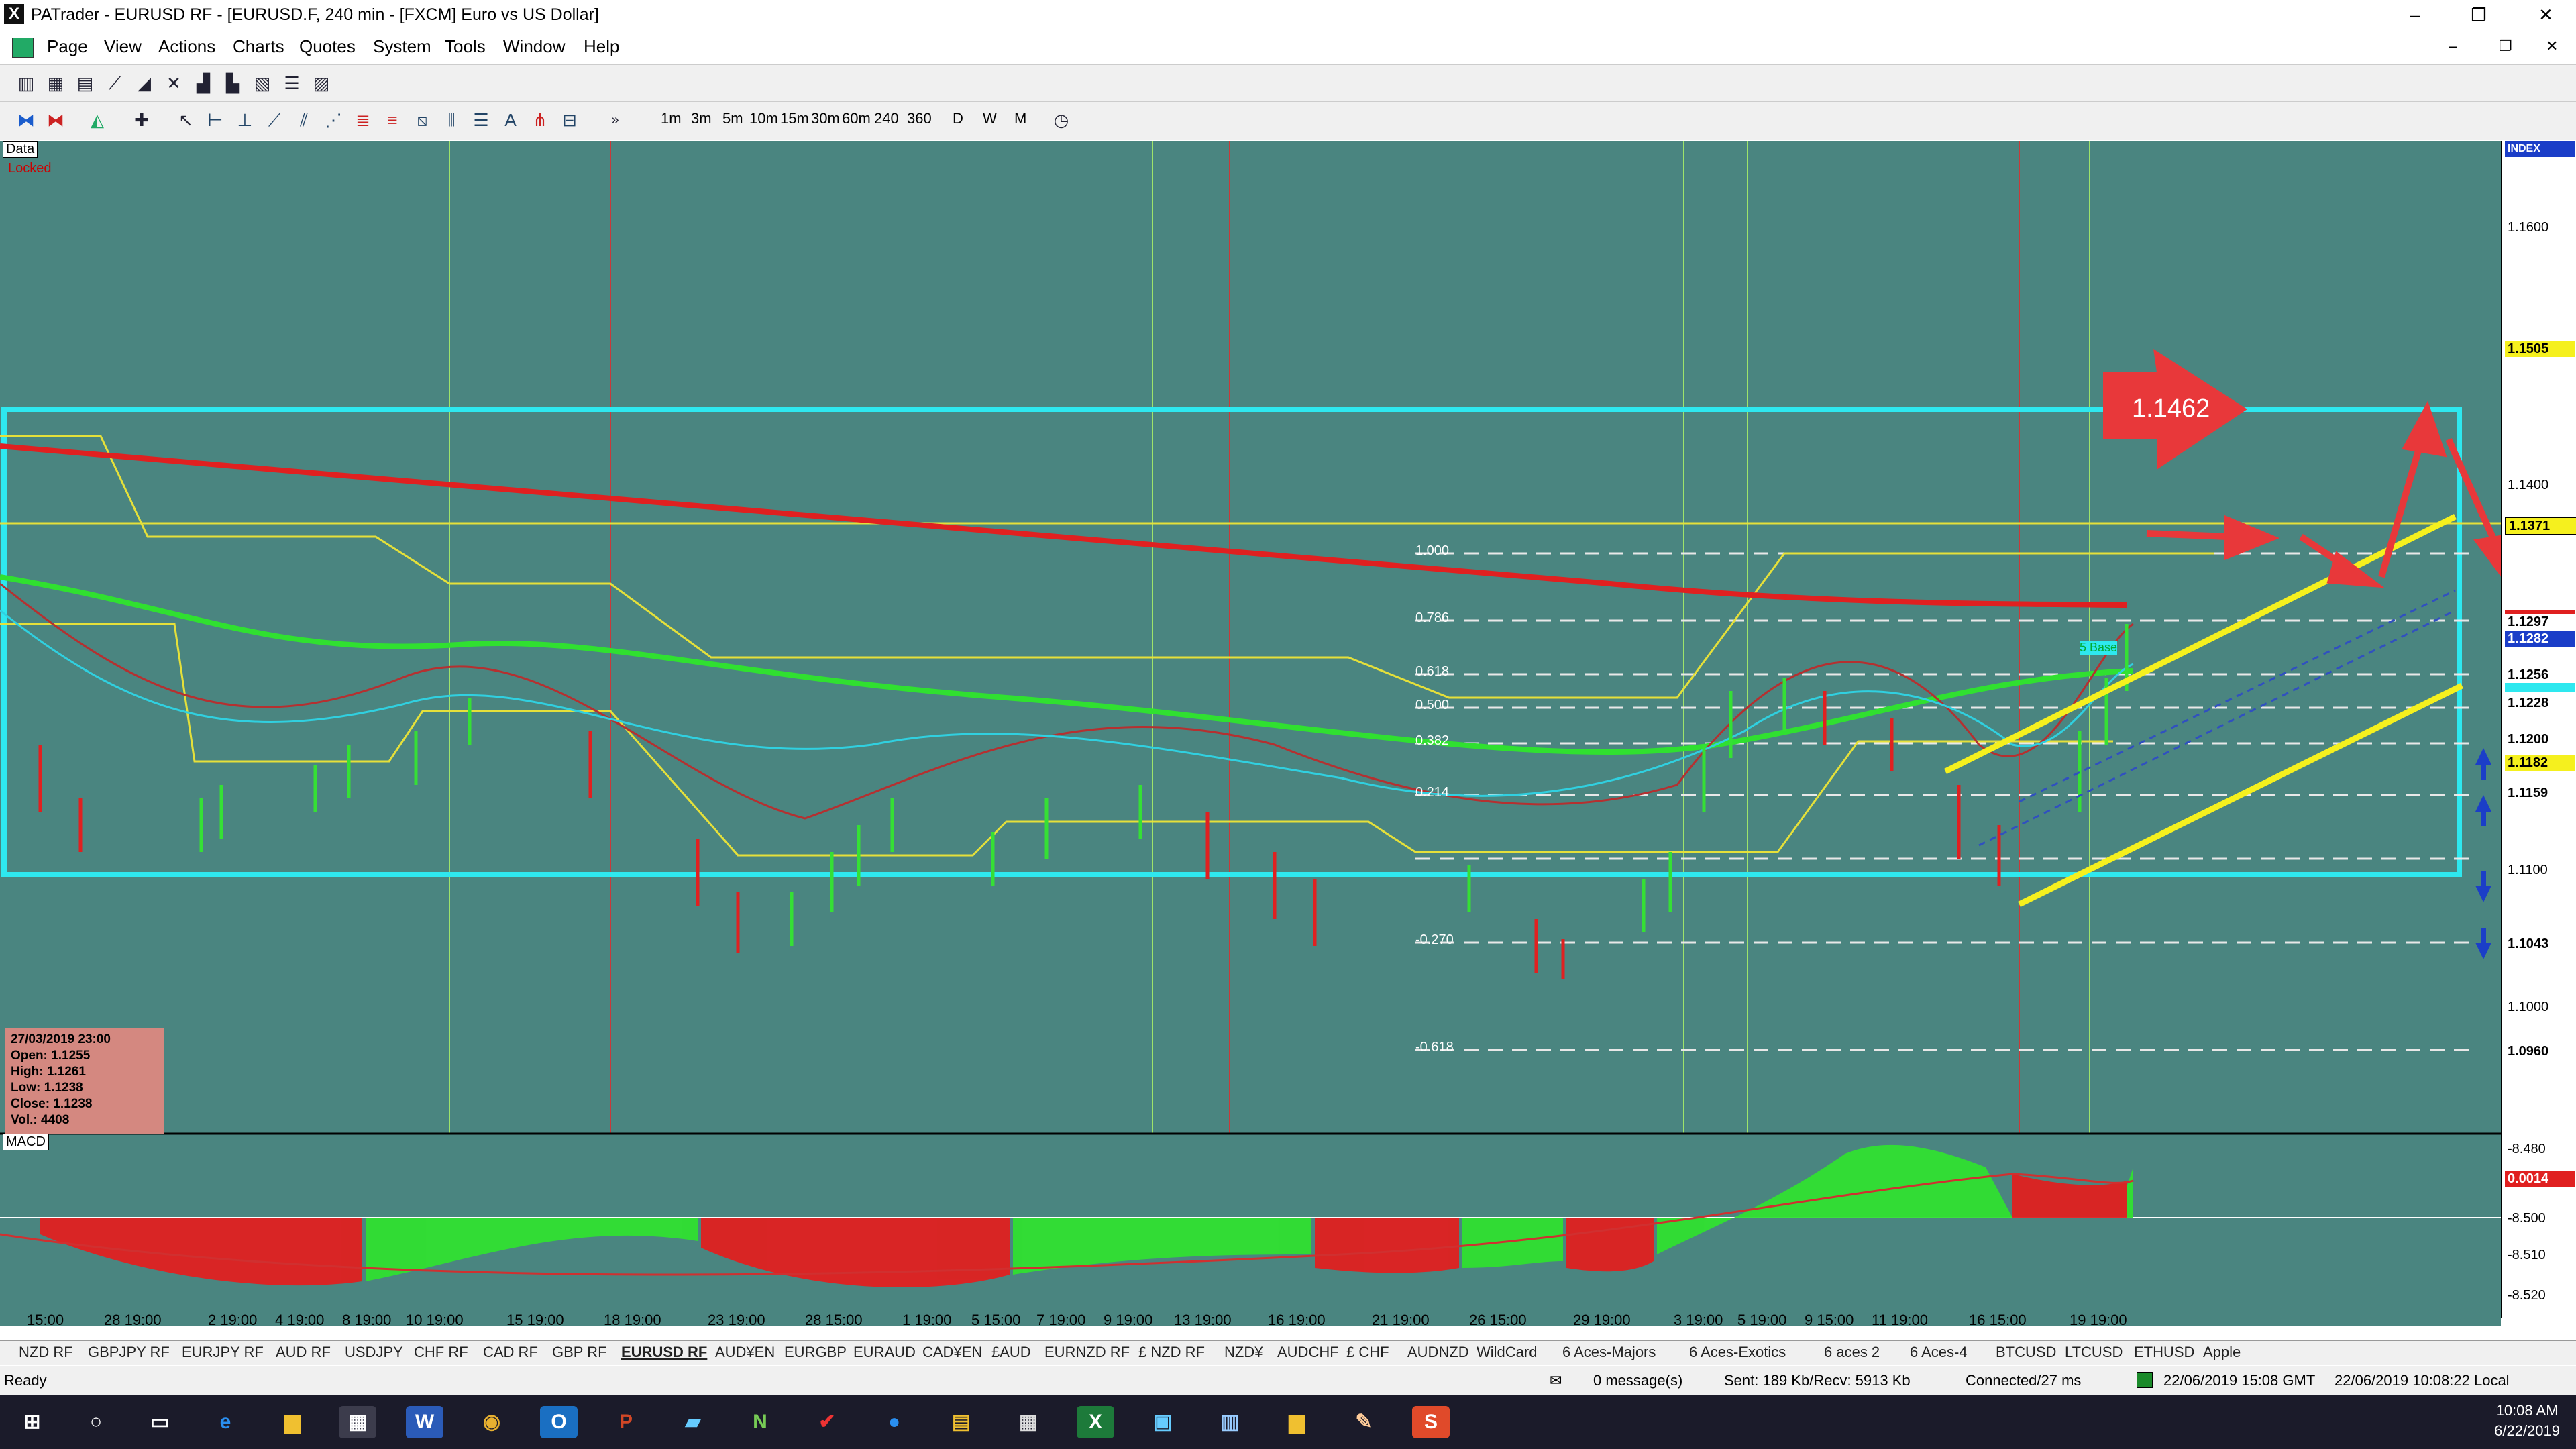 The height and width of the screenshot is (1449, 2576). I want to click on symbol-tab: 6 aces 2, so click(1852, 1352).